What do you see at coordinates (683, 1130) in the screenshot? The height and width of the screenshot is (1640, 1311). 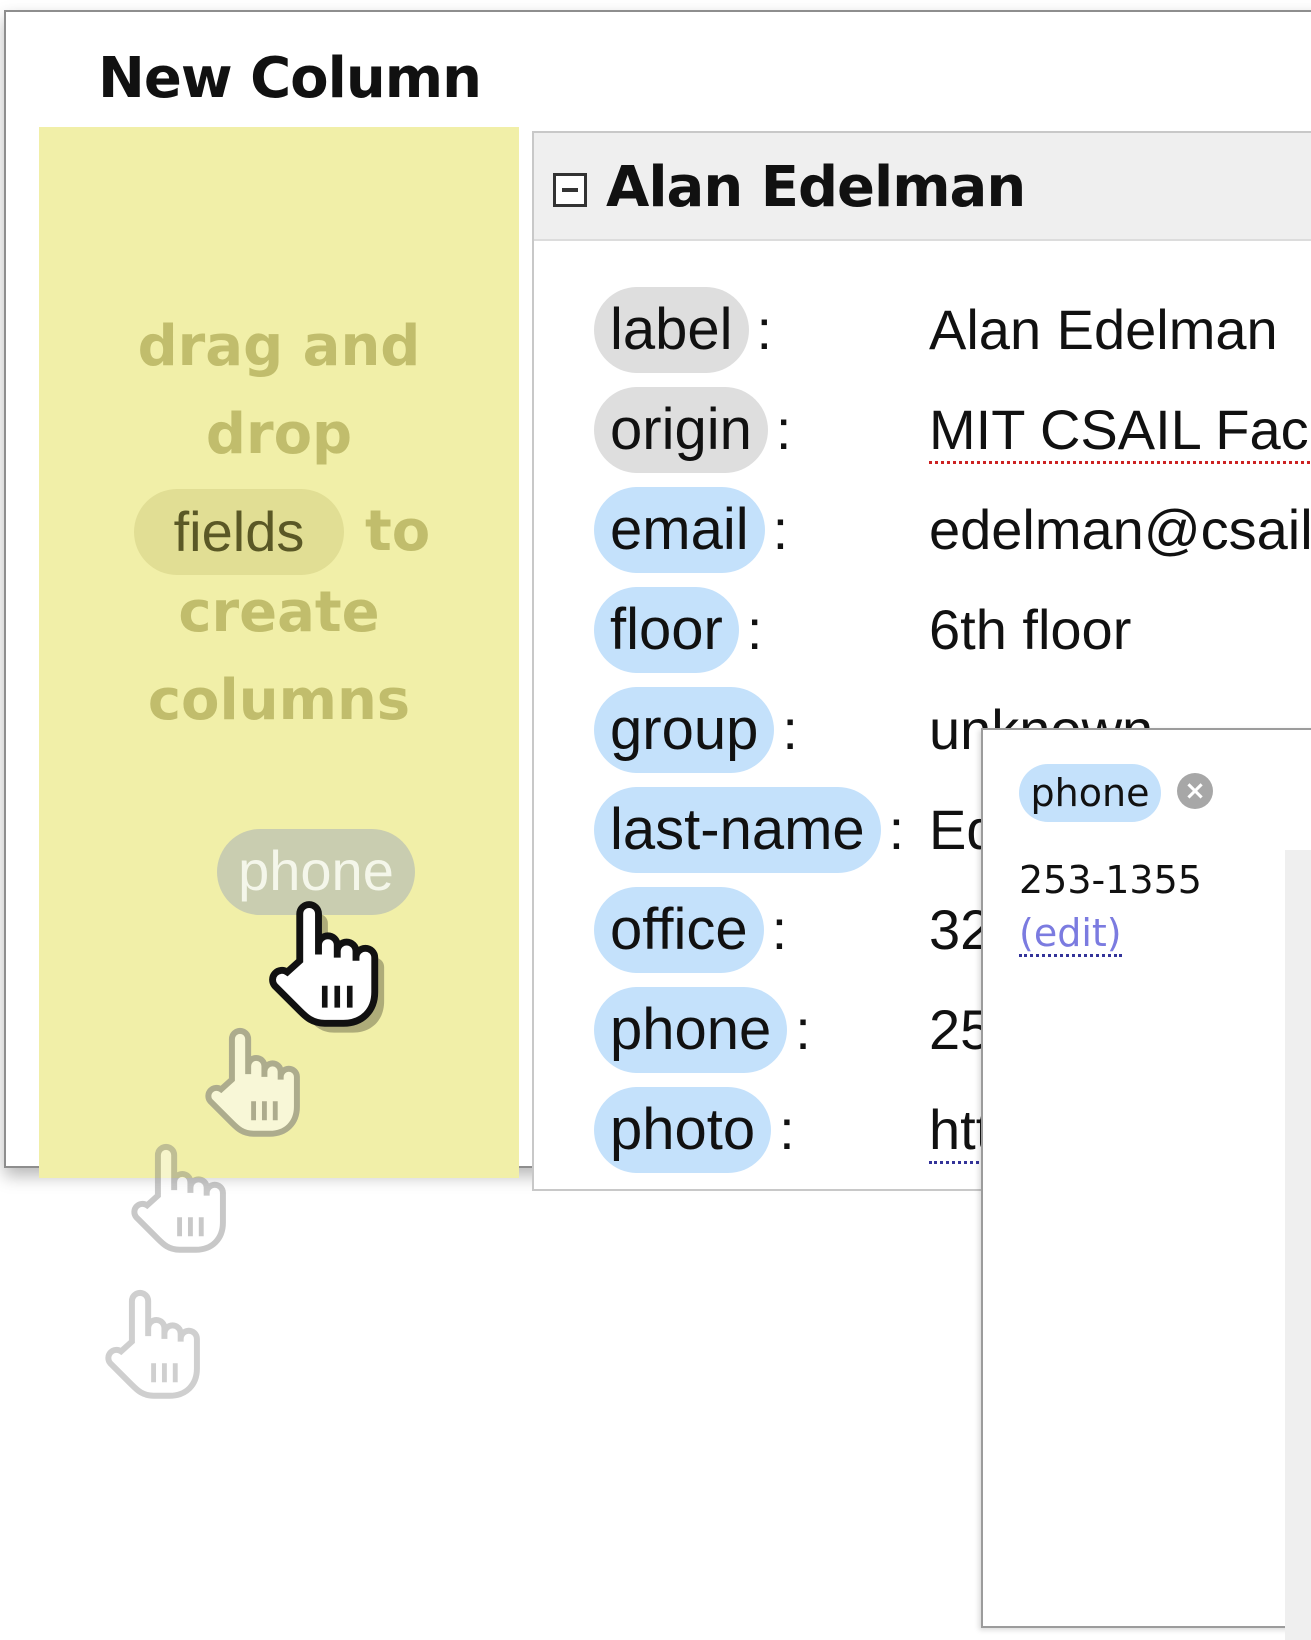 I see `property-pill-photo: photo` at bounding box center [683, 1130].